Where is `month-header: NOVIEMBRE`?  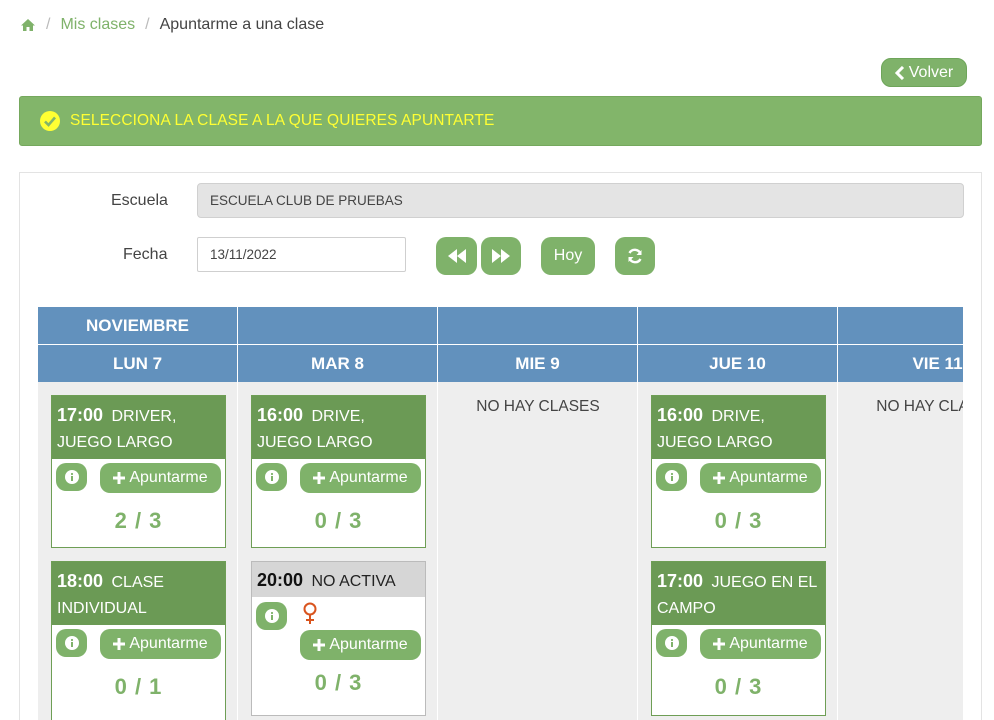
month-header: NOVIEMBRE is located at coordinates (138, 325).